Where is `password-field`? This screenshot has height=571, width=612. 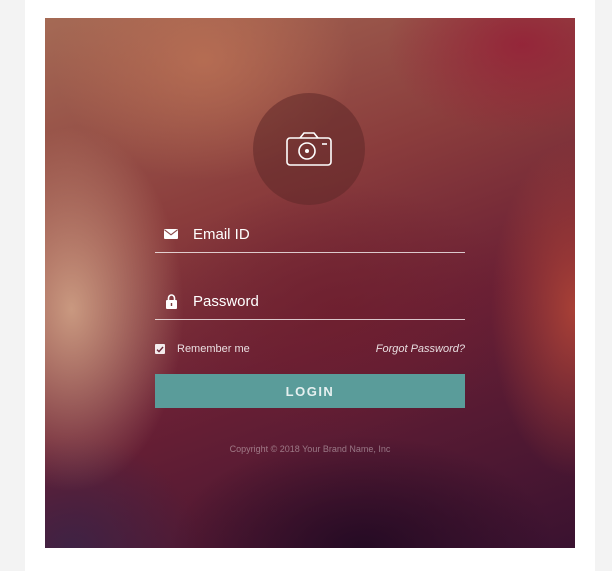 password-field is located at coordinates (310, 301).